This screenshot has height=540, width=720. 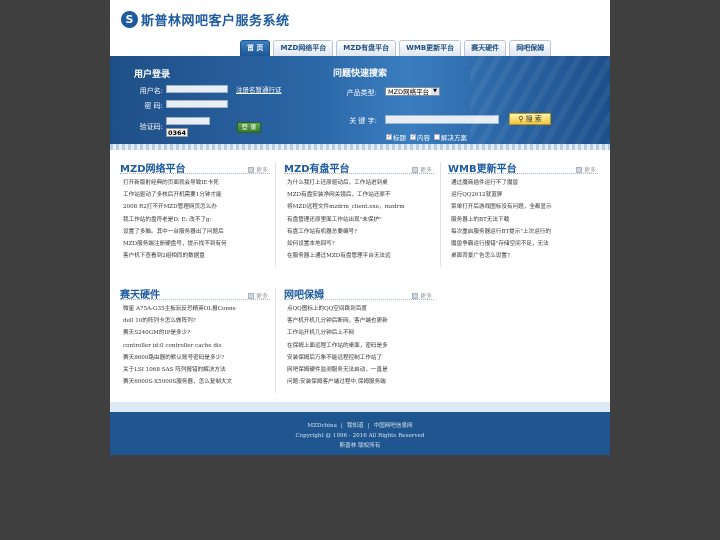 I want to click on option-solution-label: 解决方案, so click(x=454, y=138).